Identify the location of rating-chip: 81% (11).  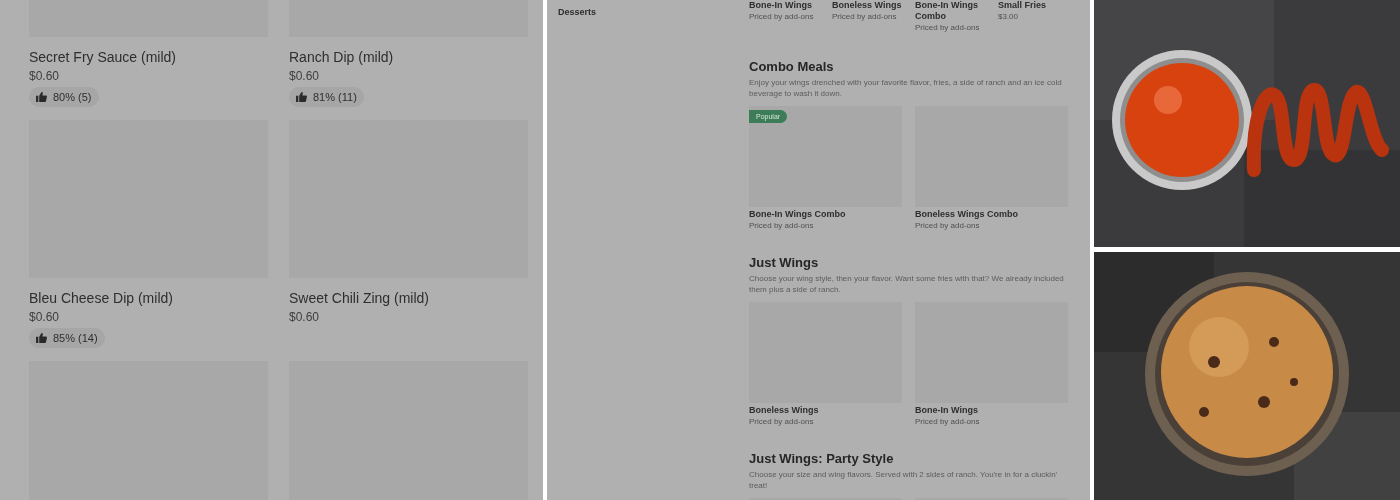
(326, 97).